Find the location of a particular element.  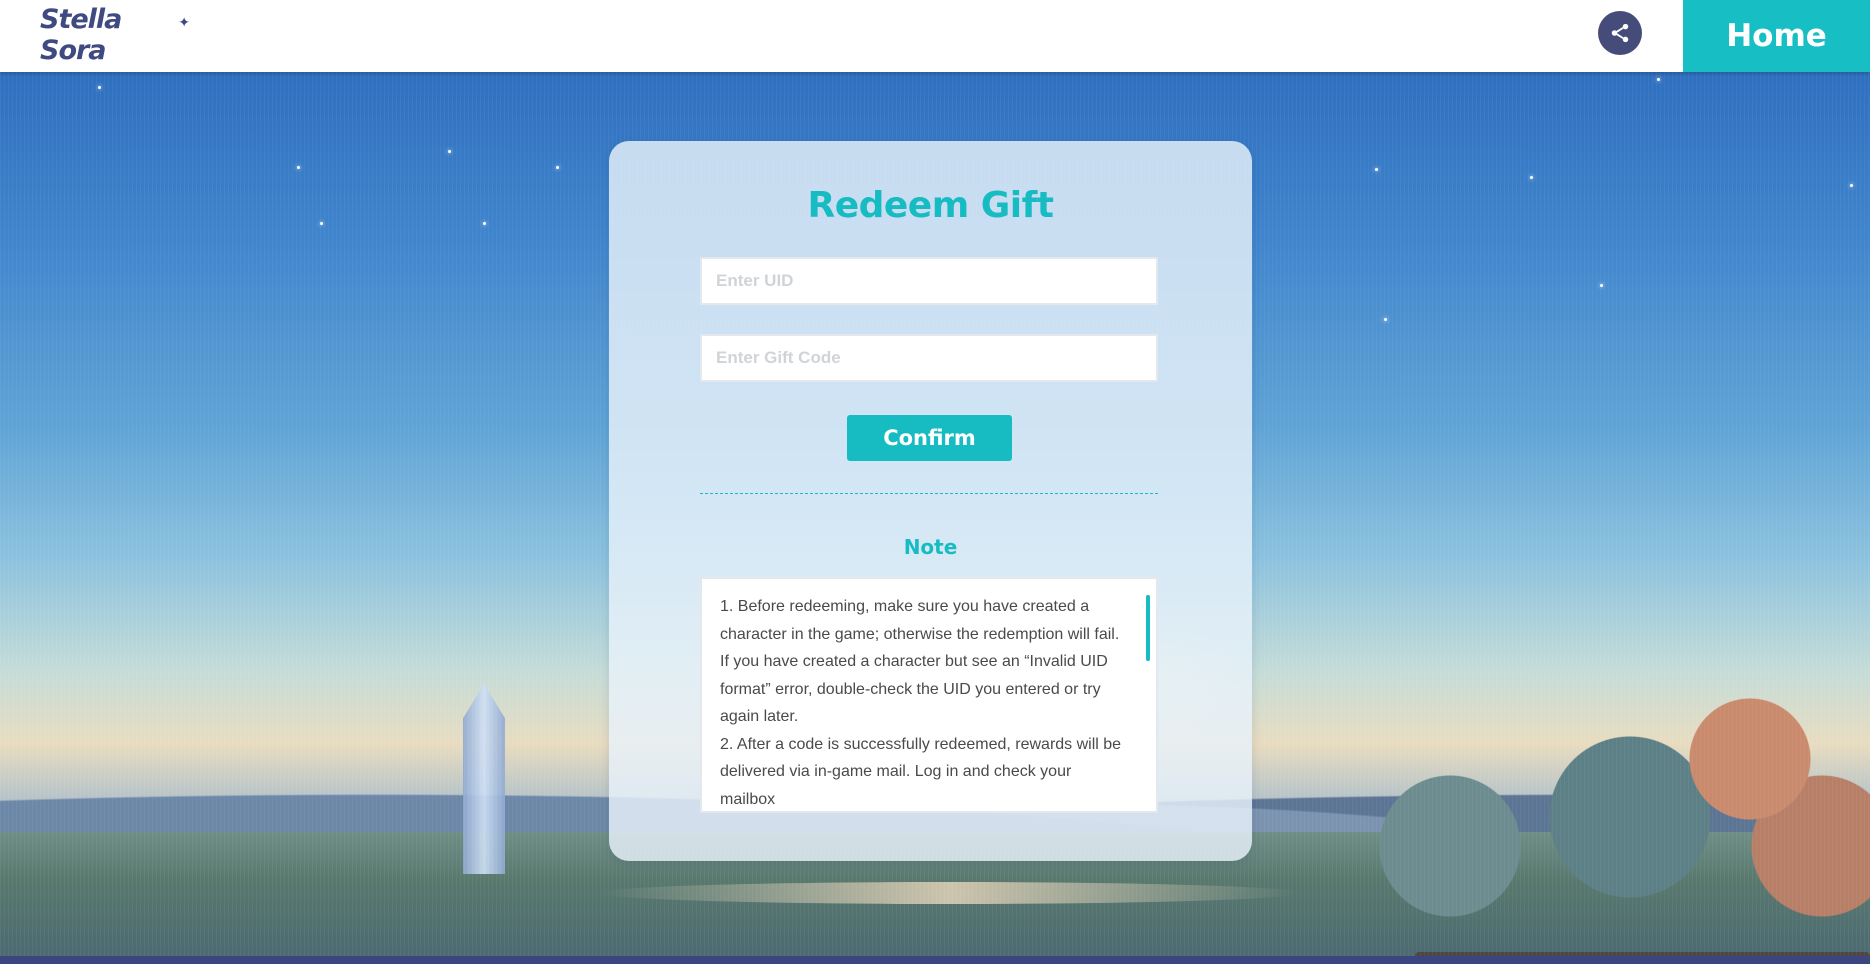

dashed-divider is located at coordinates (929, 493).